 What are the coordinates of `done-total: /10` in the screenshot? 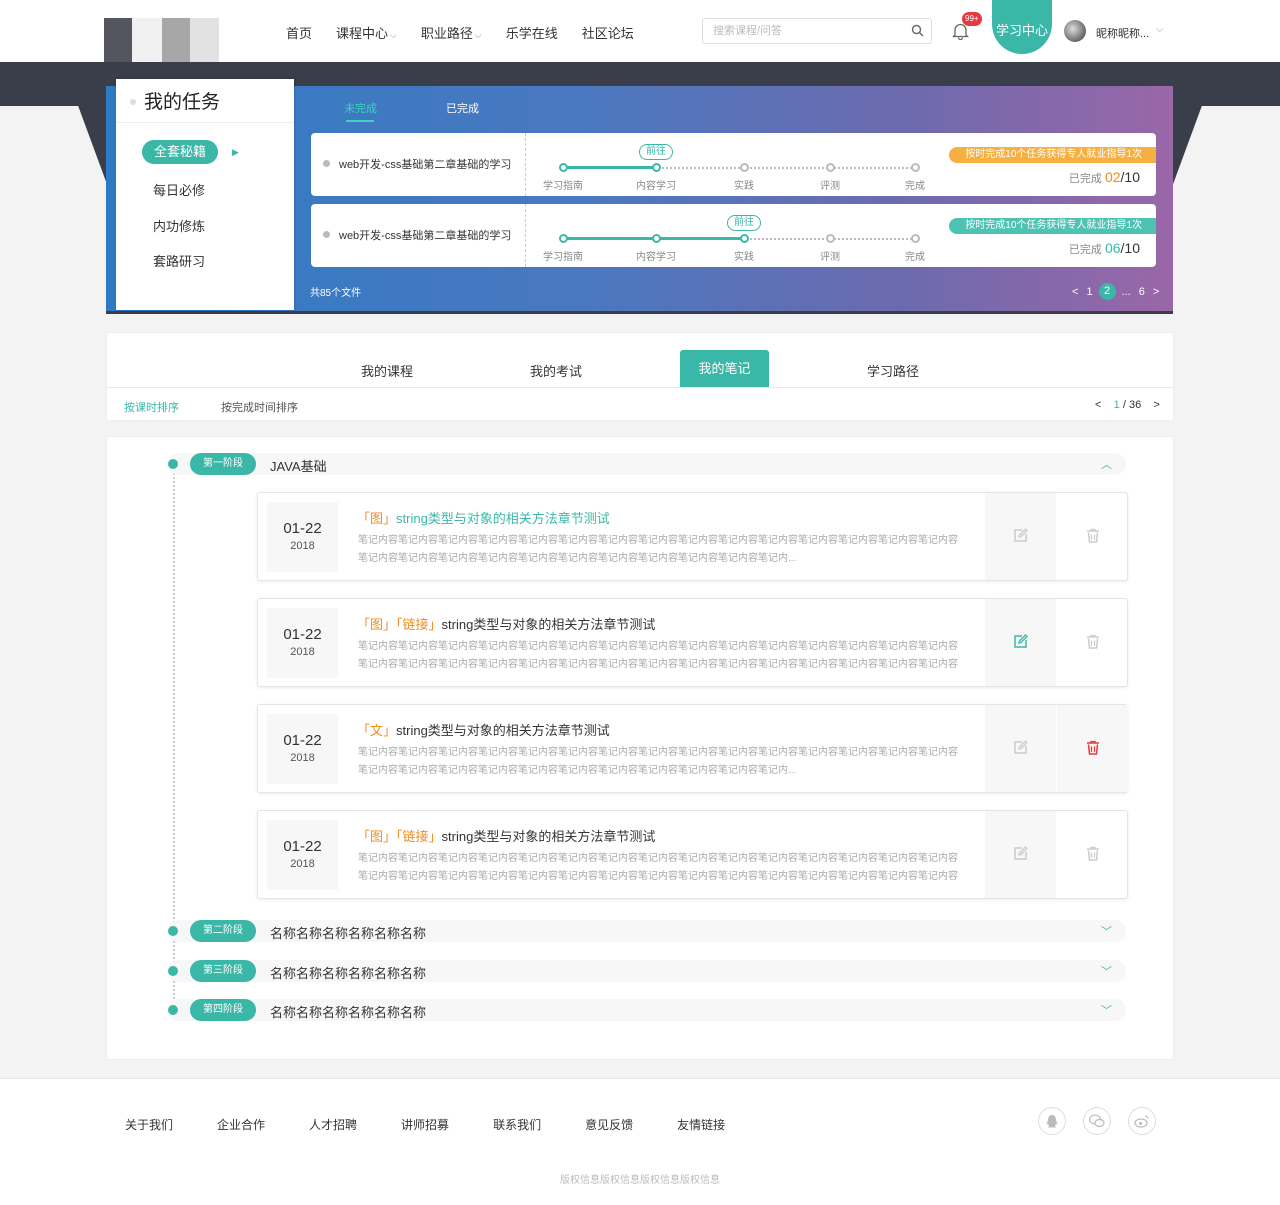 It's located at (1130, 248).